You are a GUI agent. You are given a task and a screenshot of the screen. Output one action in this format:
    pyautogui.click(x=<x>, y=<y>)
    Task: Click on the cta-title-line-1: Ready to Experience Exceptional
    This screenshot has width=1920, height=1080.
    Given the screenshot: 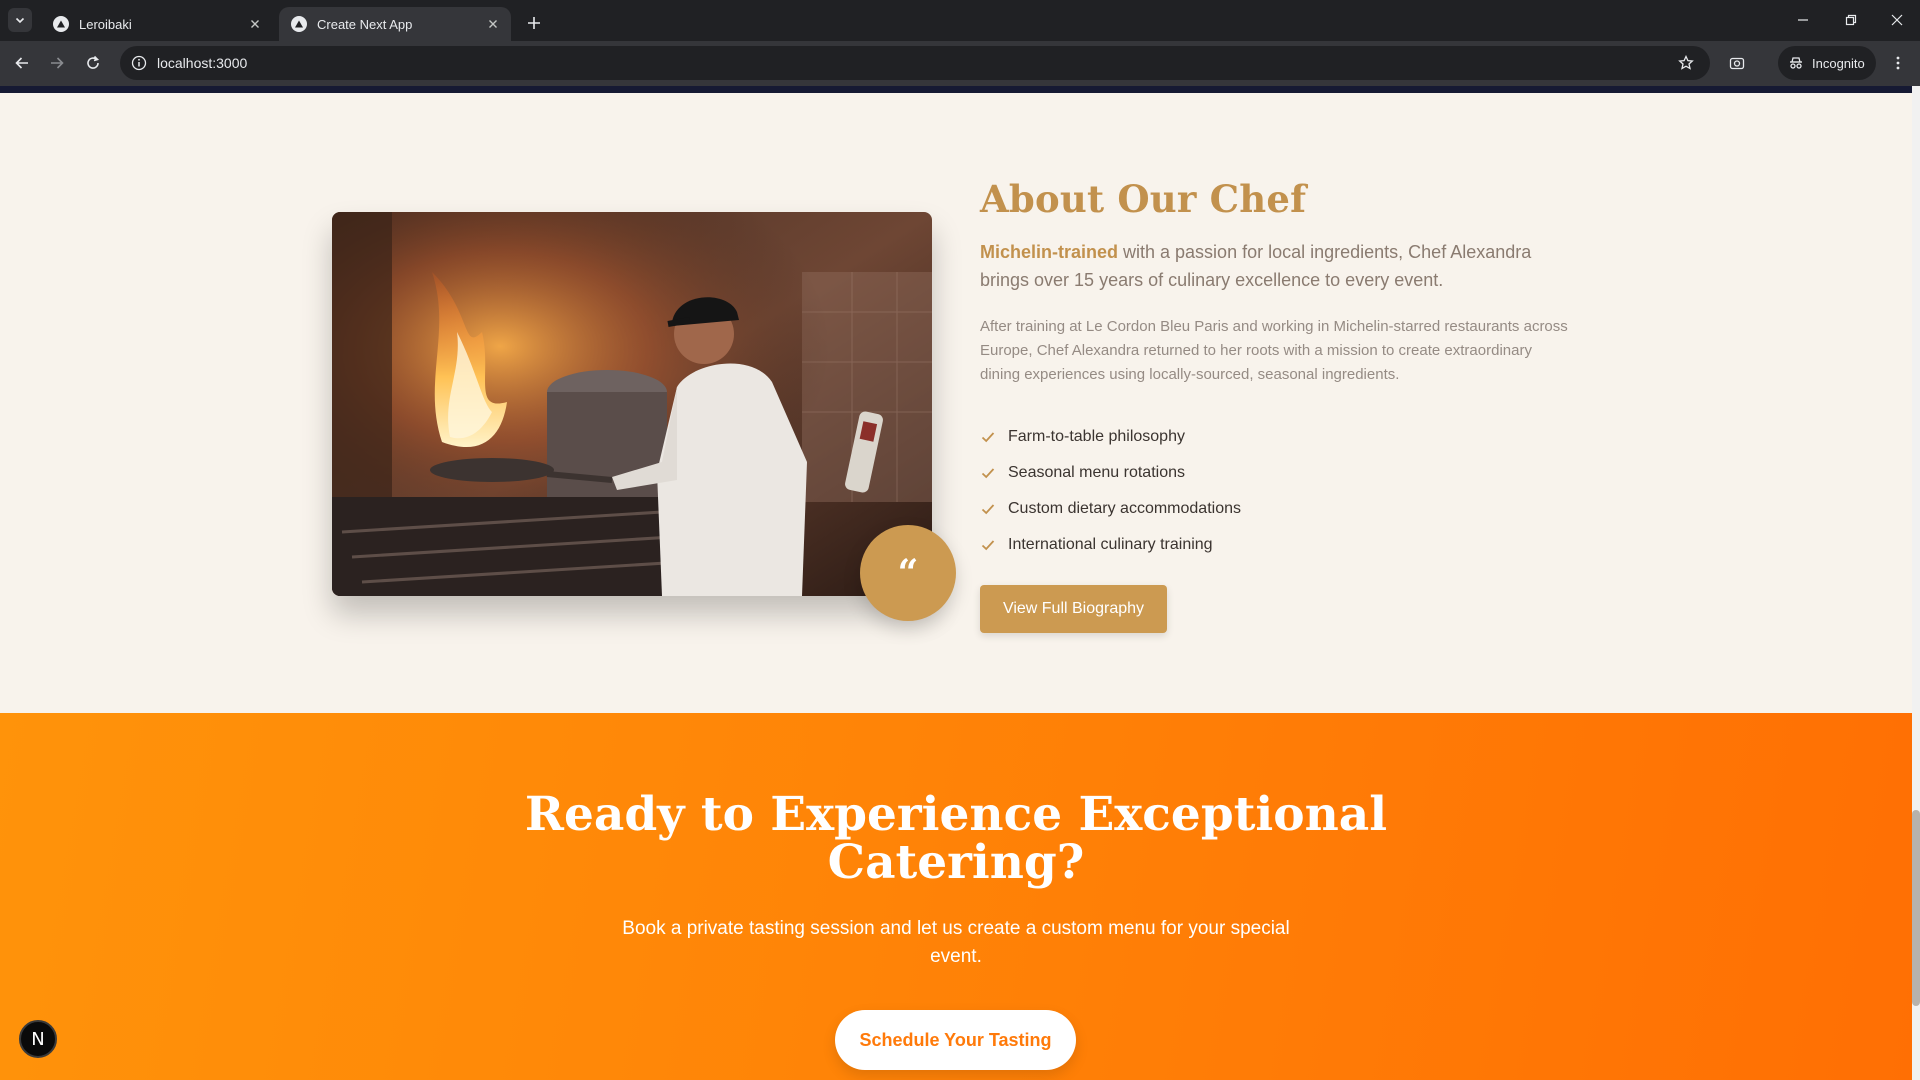 What is the action you would take?
    pyautogui.click(x=956, y=814)
    